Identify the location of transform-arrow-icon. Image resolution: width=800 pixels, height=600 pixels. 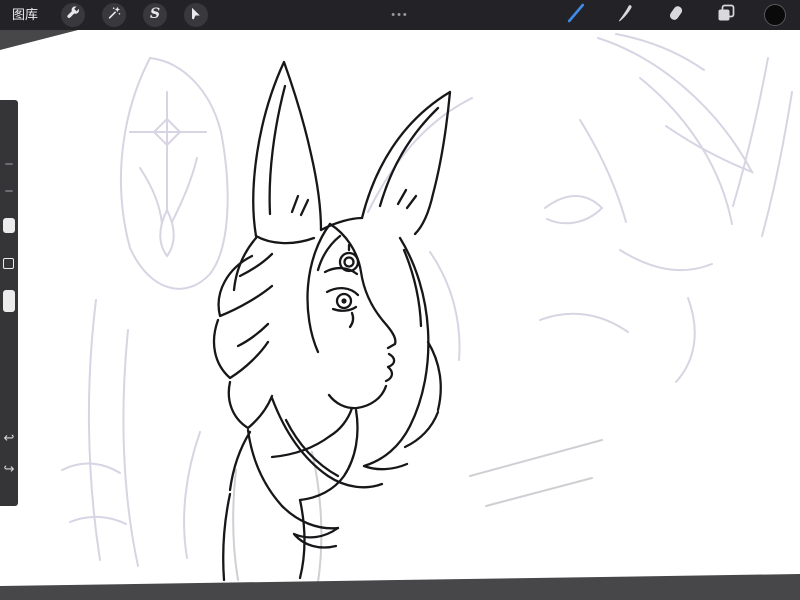
(196, 15).